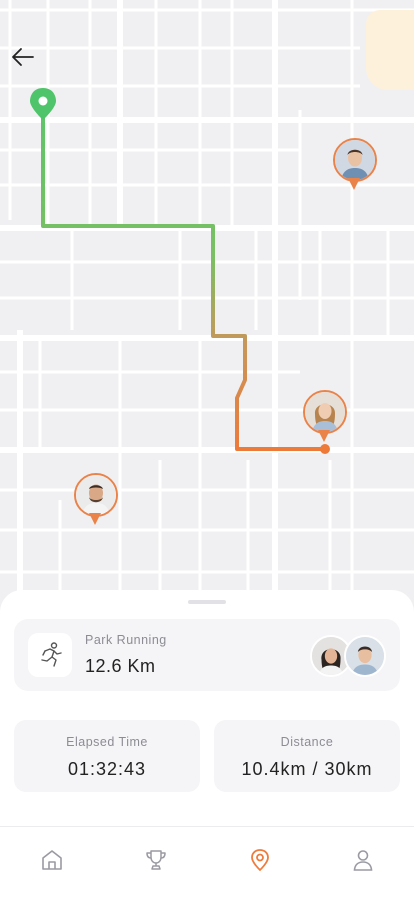 The width and height of the screenshot is (414, 897). I want to click on distance-card: Distance 10.4km / 30km, so click(307, 756).